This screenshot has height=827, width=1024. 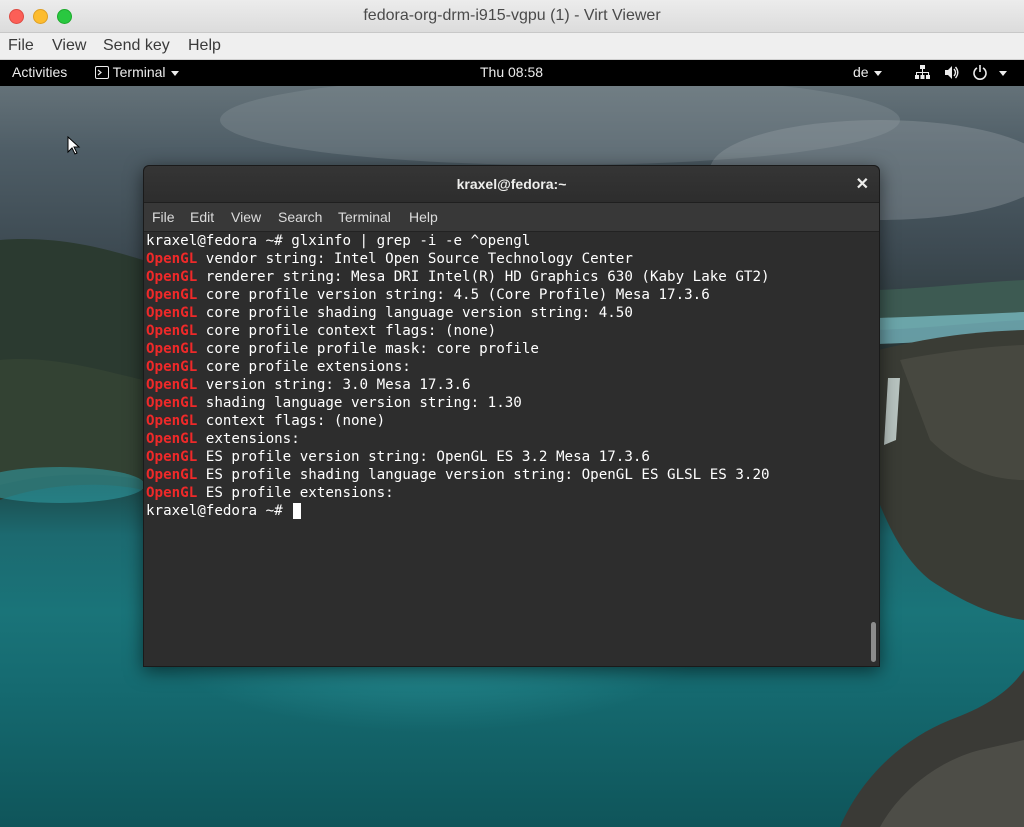 I want to click on volume-icon, so click(x=952, y=72).